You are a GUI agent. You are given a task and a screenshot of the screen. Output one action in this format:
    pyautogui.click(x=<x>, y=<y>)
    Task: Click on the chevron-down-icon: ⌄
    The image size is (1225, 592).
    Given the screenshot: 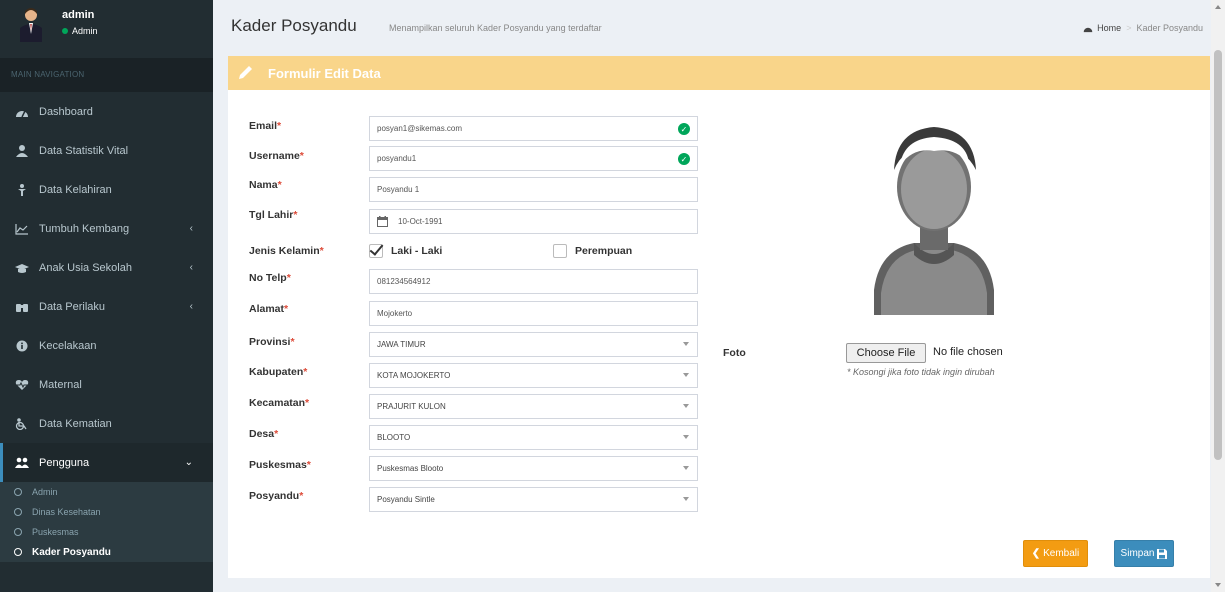 What is the action you would take?
    pyautogui.click(x=188, y=462)
    